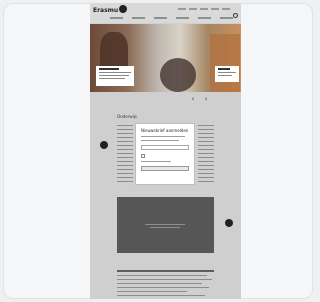 This screenshot has width=320, height=302. Describe the element at coordinates (105, 11) in the screenshot. I see `site-logo: Erasmus` at that location.